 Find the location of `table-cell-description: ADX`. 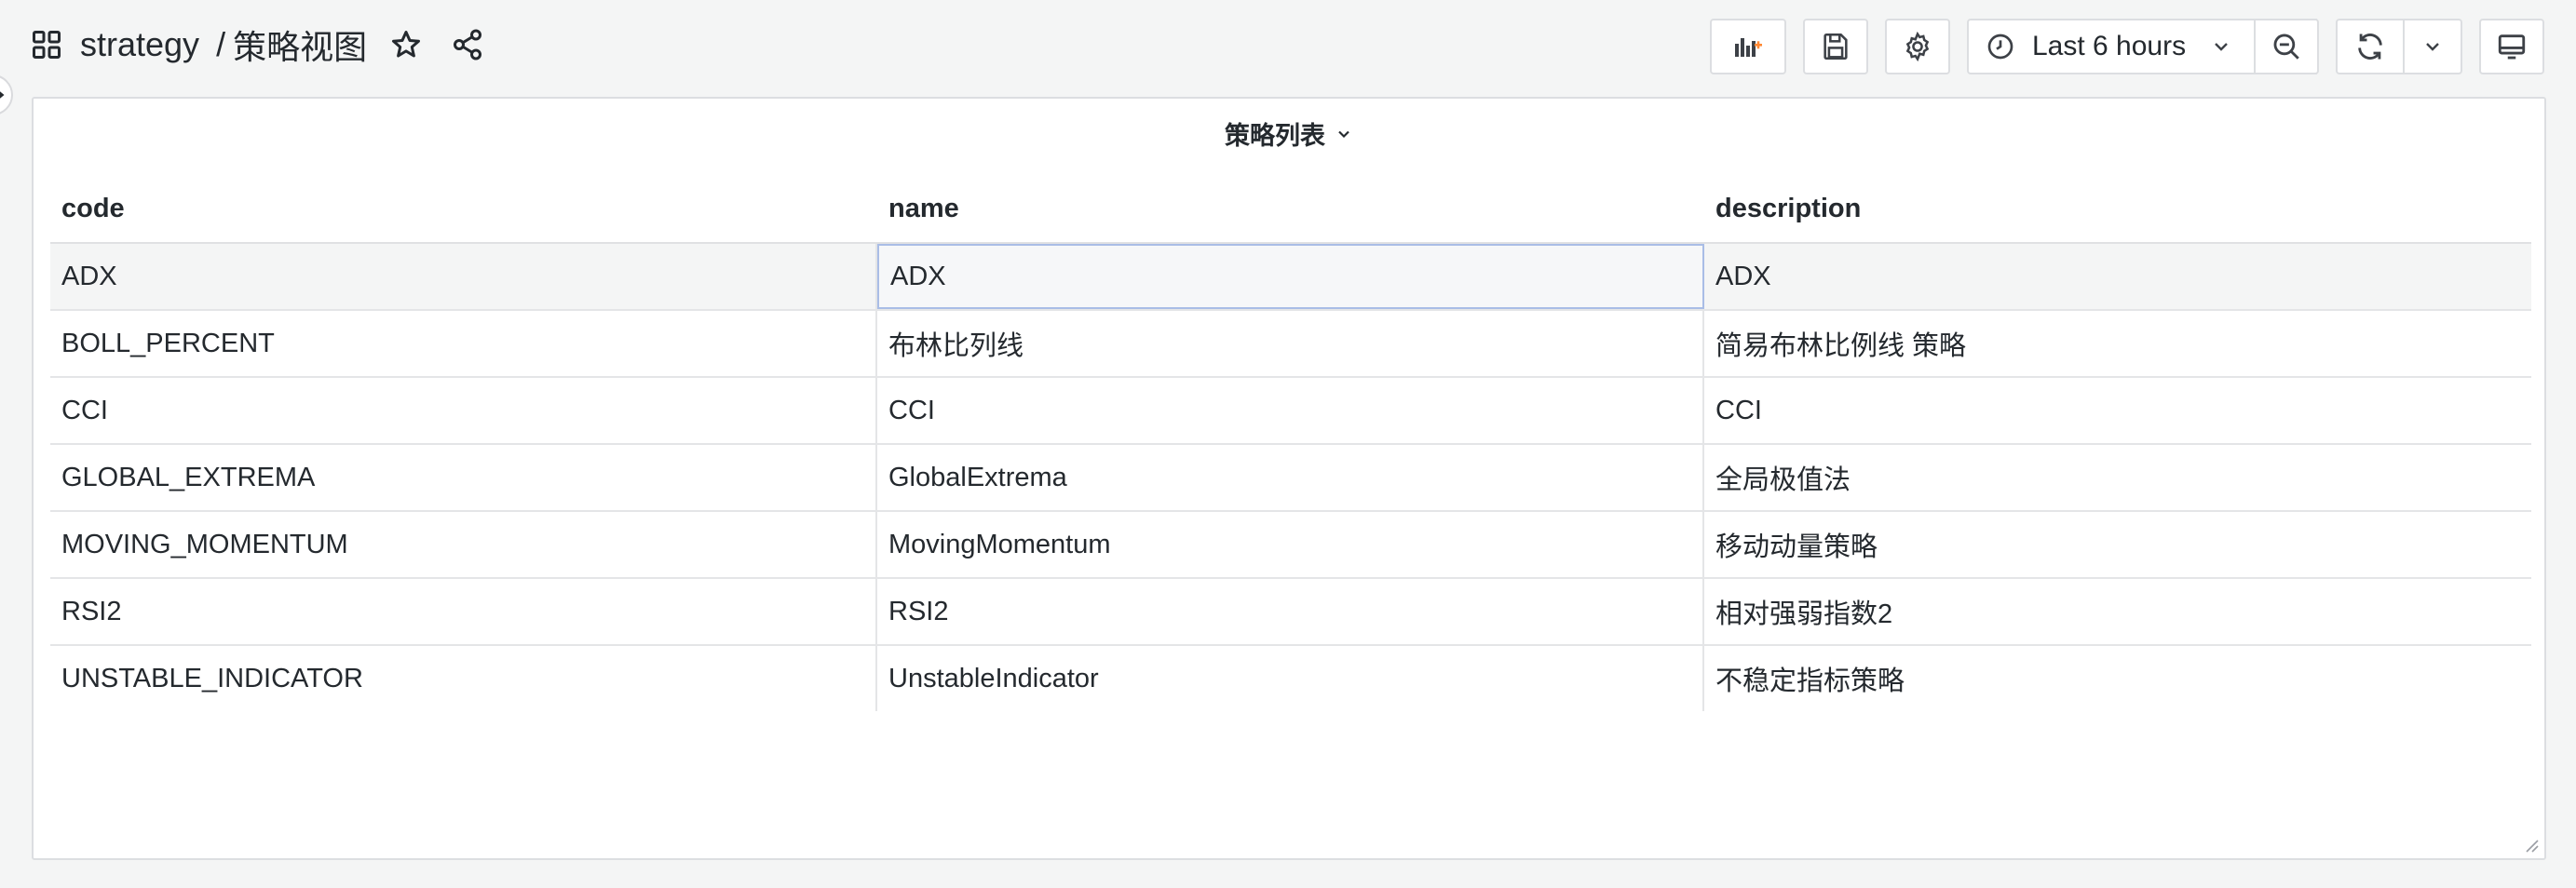

table-cell-description: ADX is located at coordinates (2117, 276).